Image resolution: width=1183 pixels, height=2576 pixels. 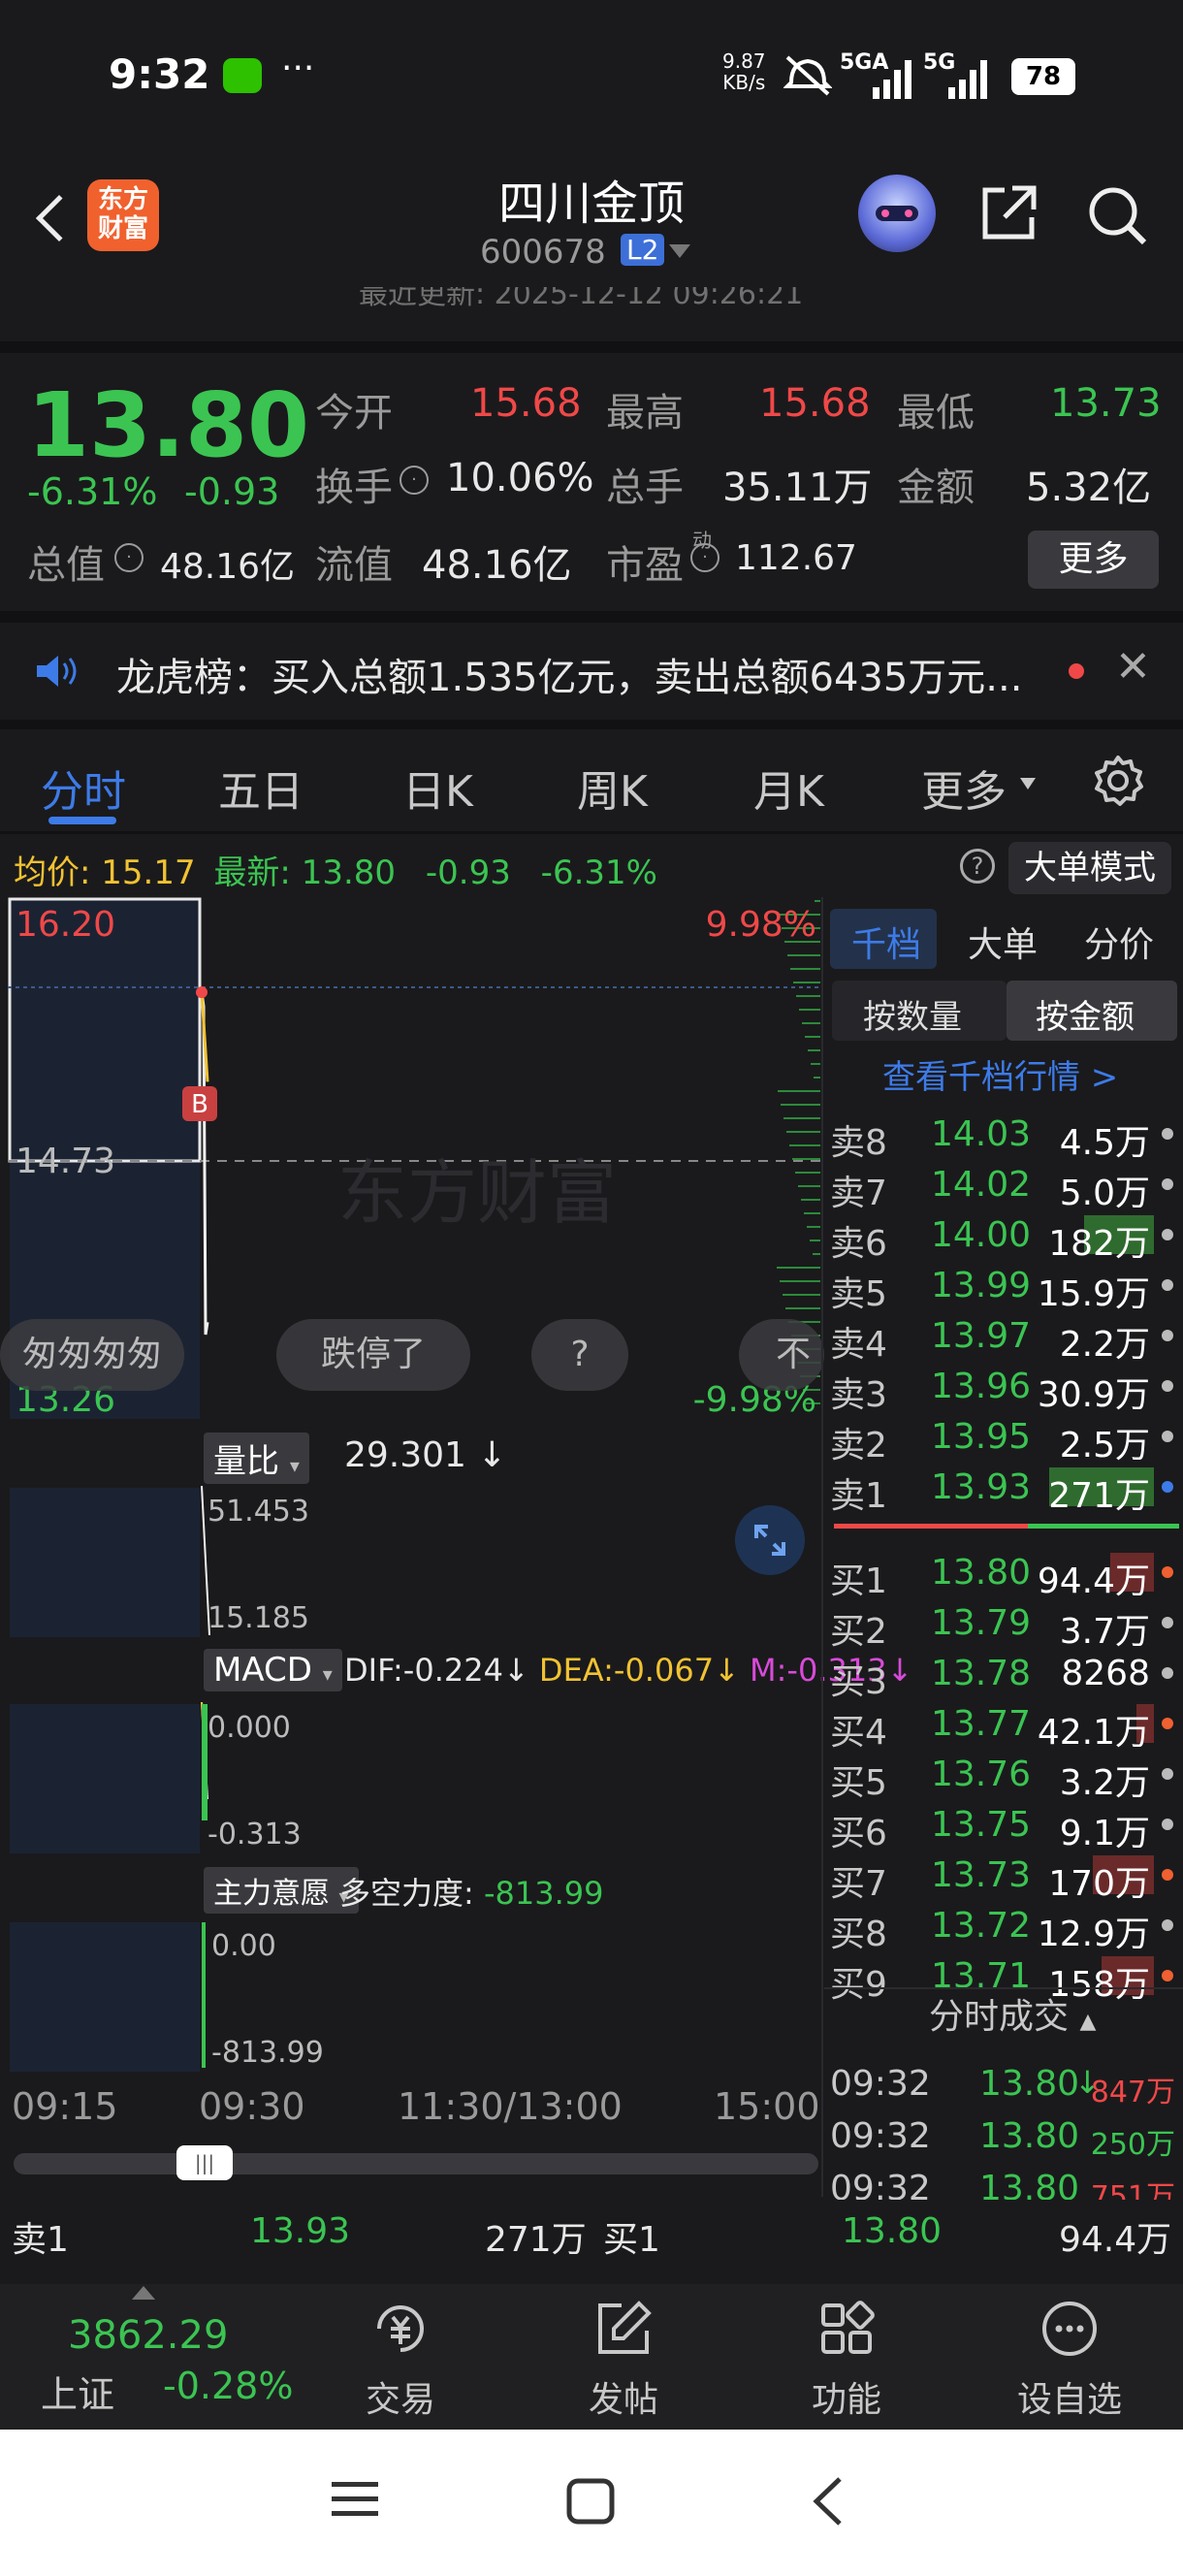 I want to click on quick-reply-pill: 不, so click(x=781, y=1355).